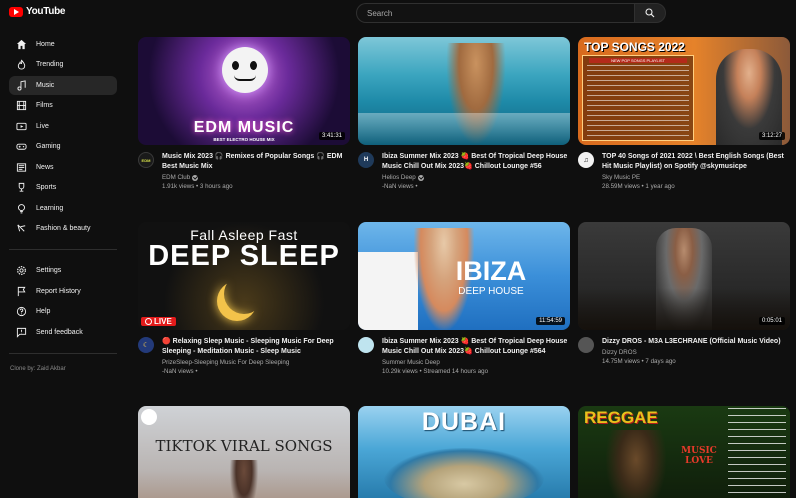 The height and width of the screenshot is (498, 796). What do you see at coordinates (63, 126) in the screenshot?
I see `sidebar-item-live: Live` at bounding box center [63, 126].